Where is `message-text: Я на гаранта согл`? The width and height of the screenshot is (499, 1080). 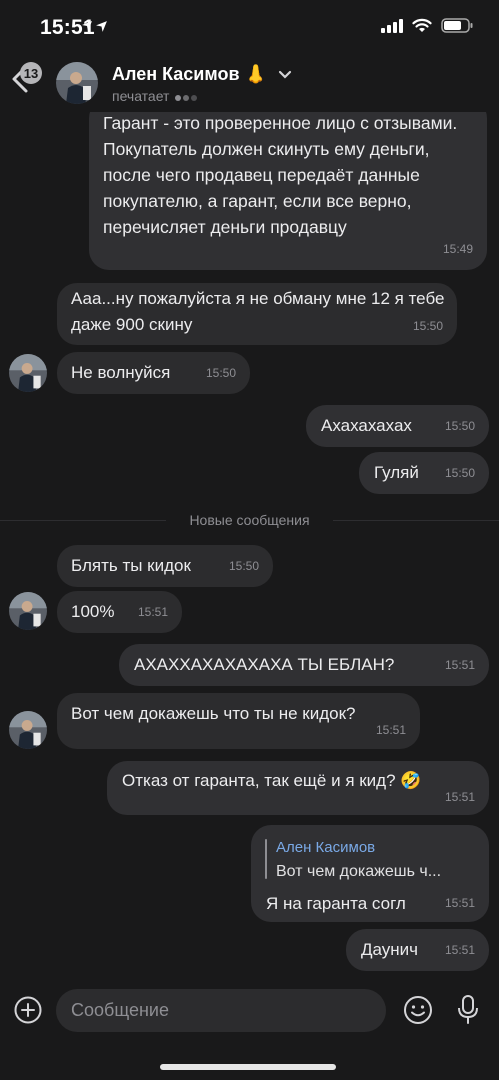
message-text: Я на гаранта согл is located at coordinates (336, 903).